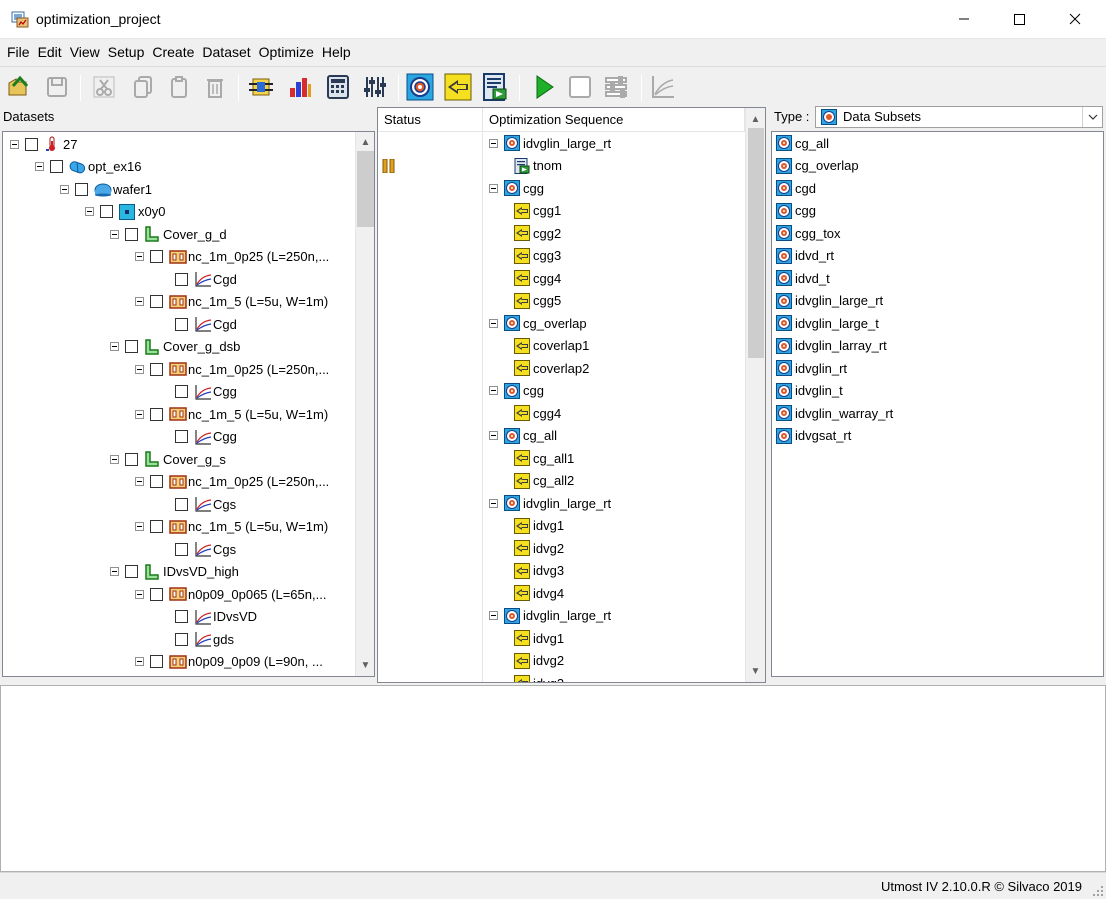 This screenshot has width=1106, height=899. I want to click on stop-button, so click(580, 87).